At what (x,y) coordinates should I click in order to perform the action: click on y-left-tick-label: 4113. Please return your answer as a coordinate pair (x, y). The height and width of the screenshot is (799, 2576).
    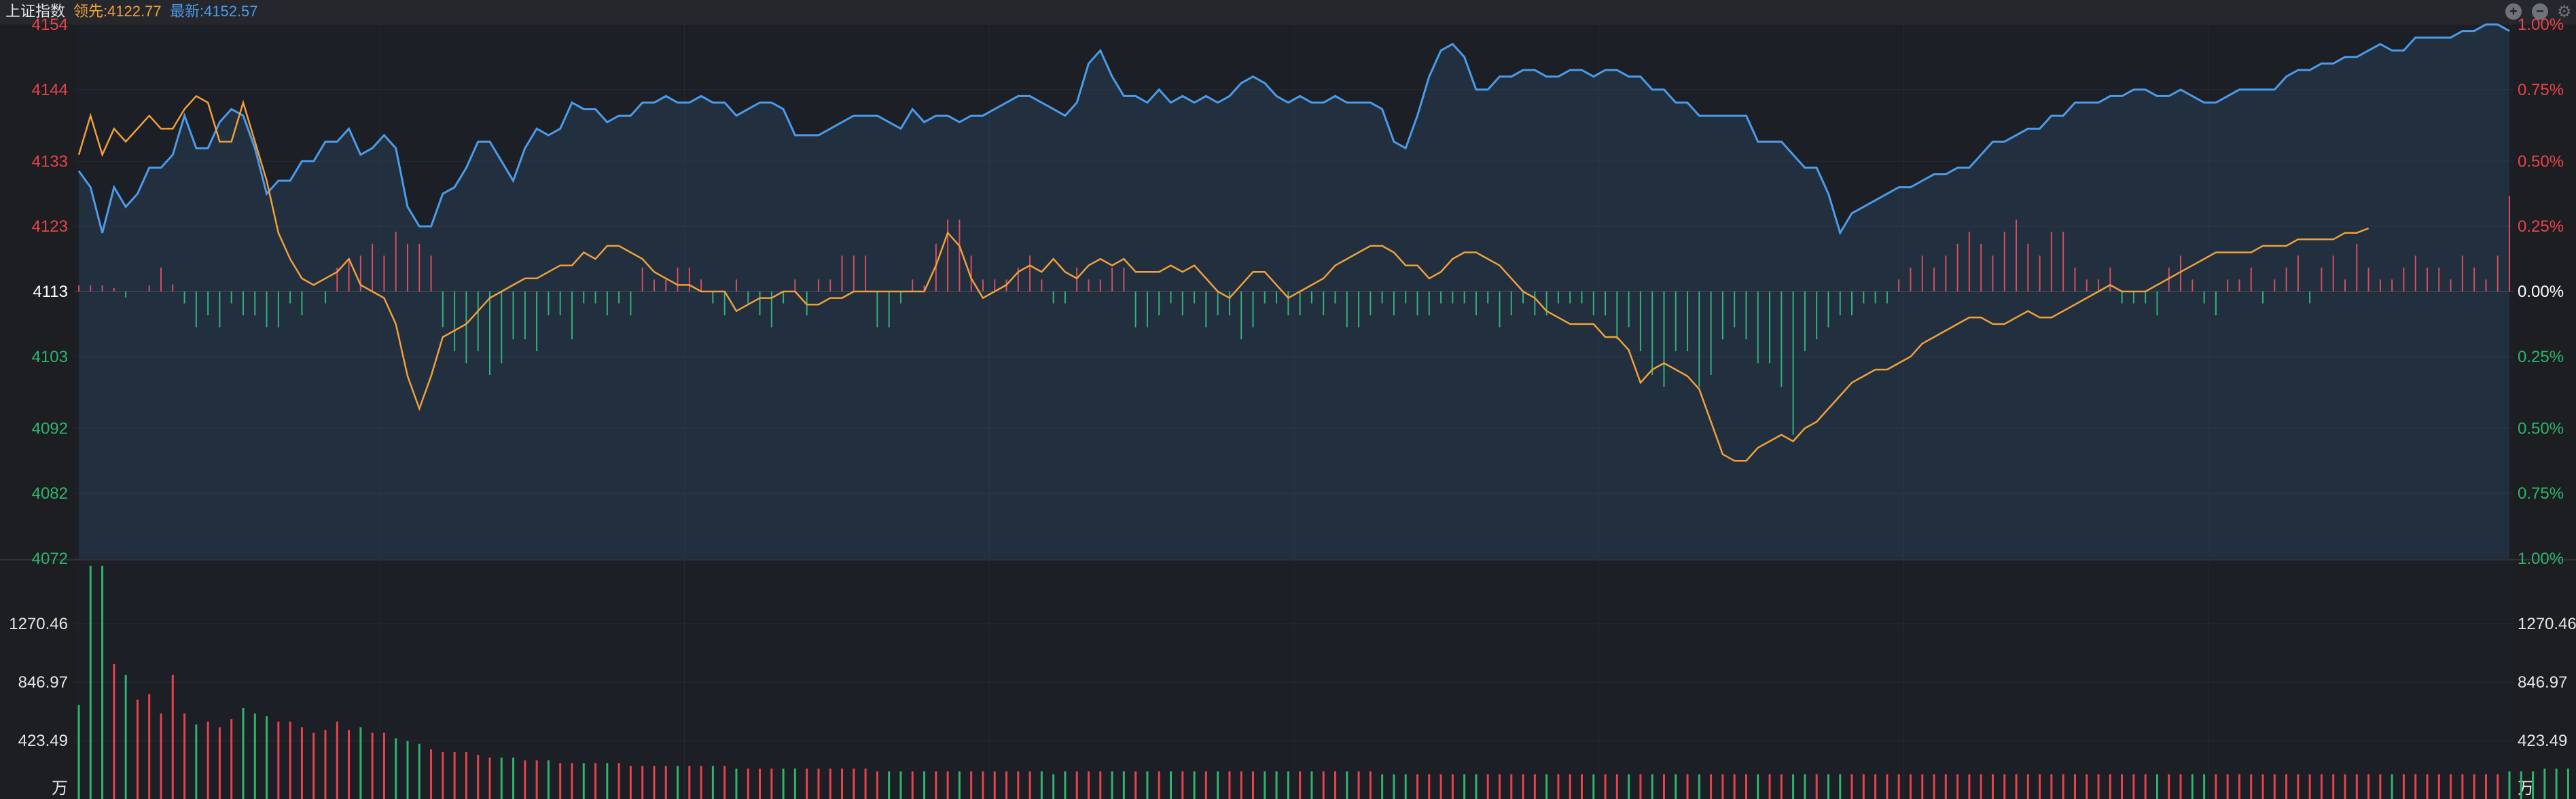
    Looking at the image, I should click on (50, 292).